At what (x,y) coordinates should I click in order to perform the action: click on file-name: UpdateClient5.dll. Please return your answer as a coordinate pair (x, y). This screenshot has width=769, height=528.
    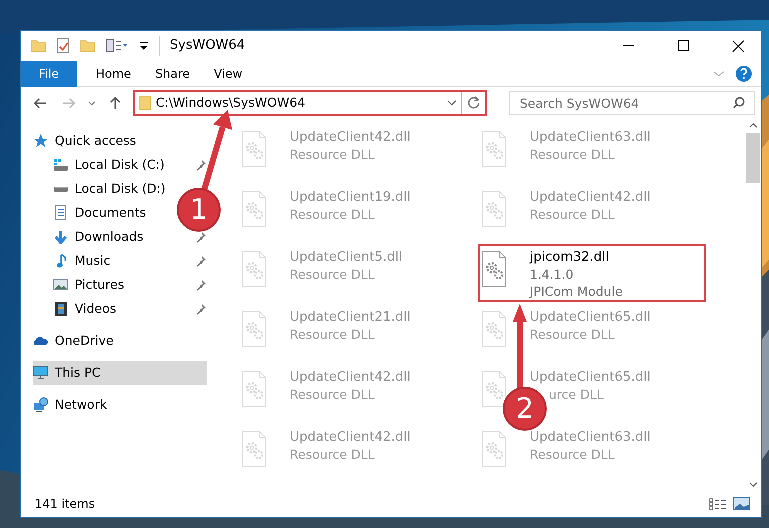
    Looking at the image, I should click on (346, 257).